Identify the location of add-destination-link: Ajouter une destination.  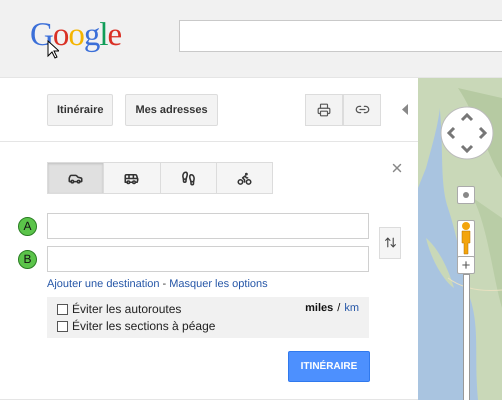
(103, 284).